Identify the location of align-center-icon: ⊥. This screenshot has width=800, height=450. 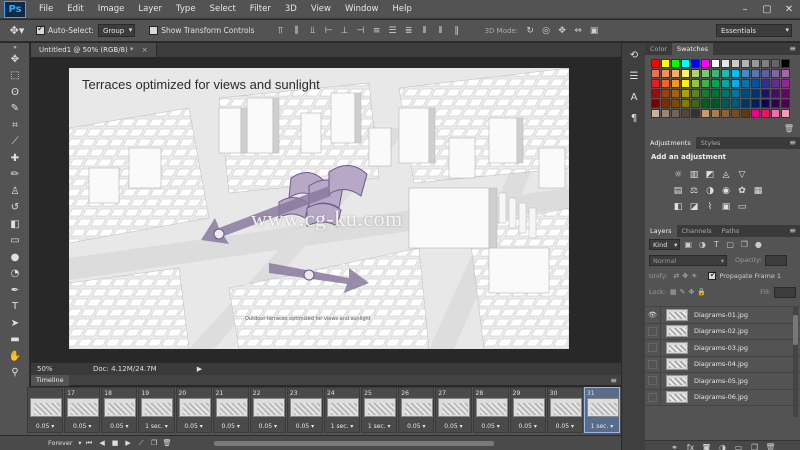
(345, 31).